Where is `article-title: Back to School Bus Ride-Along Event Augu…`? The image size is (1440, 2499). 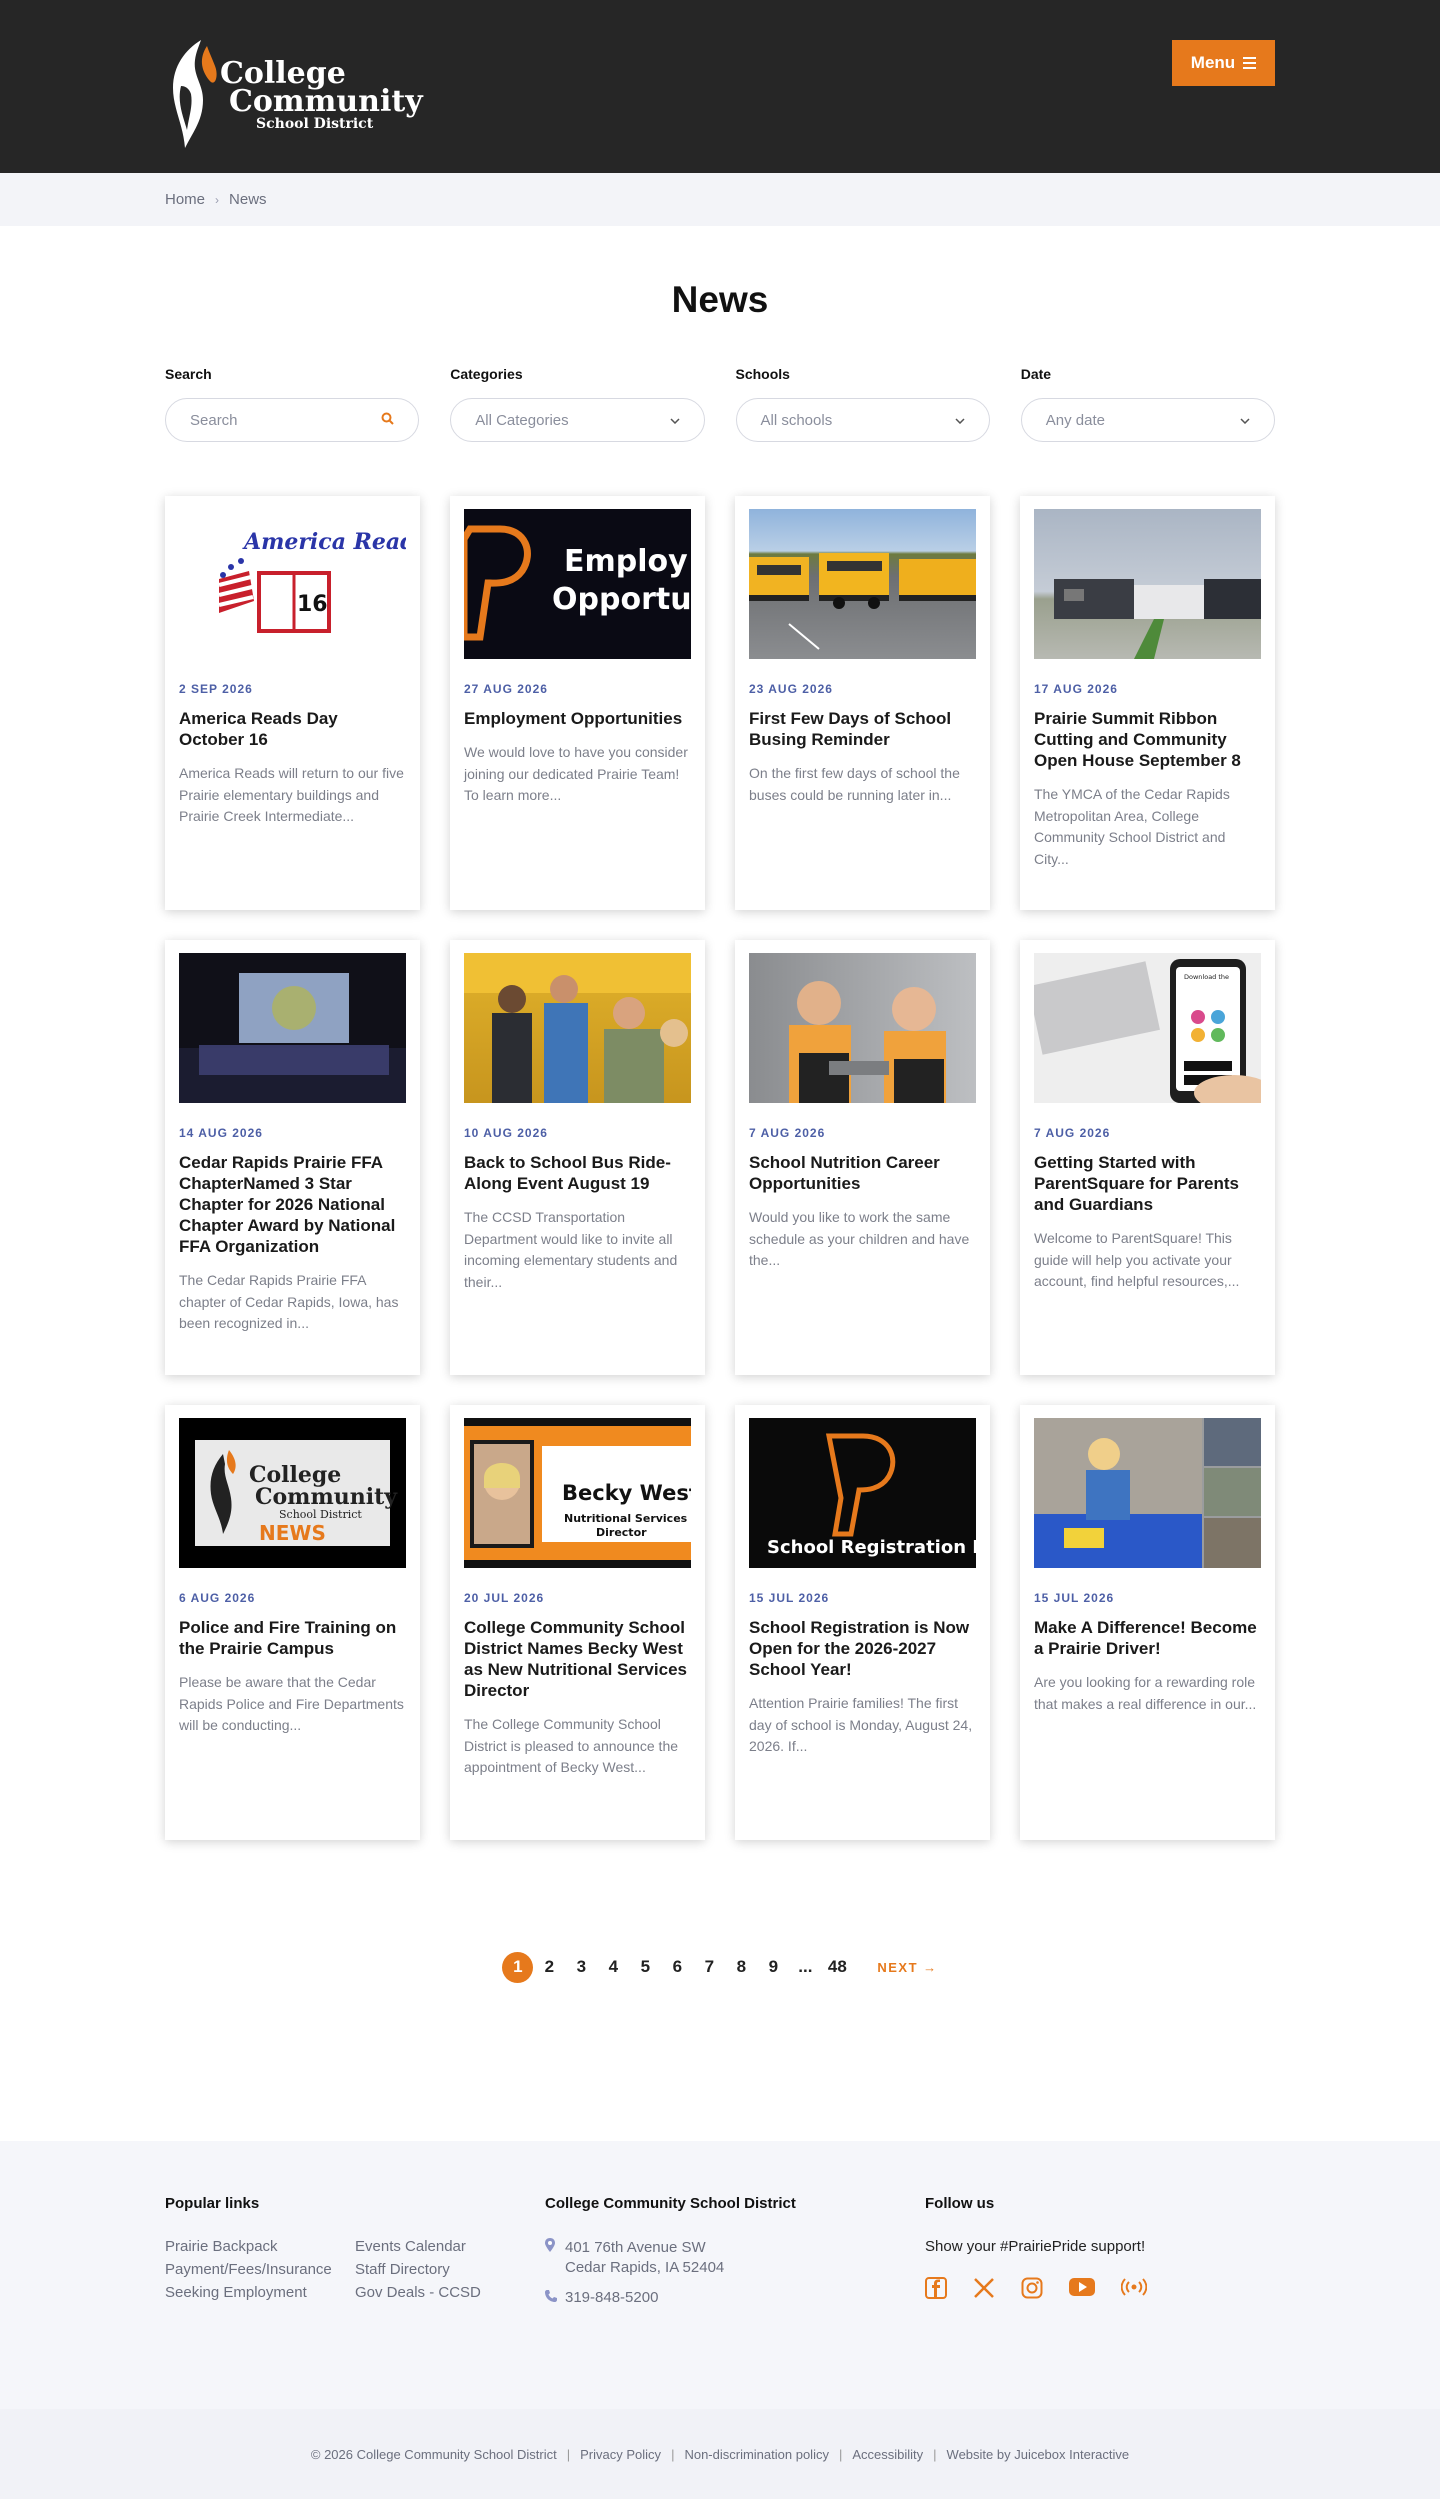
article-title: Back to School Bus Ride-Along Event Augu… is located at coordinates (577, 1173).